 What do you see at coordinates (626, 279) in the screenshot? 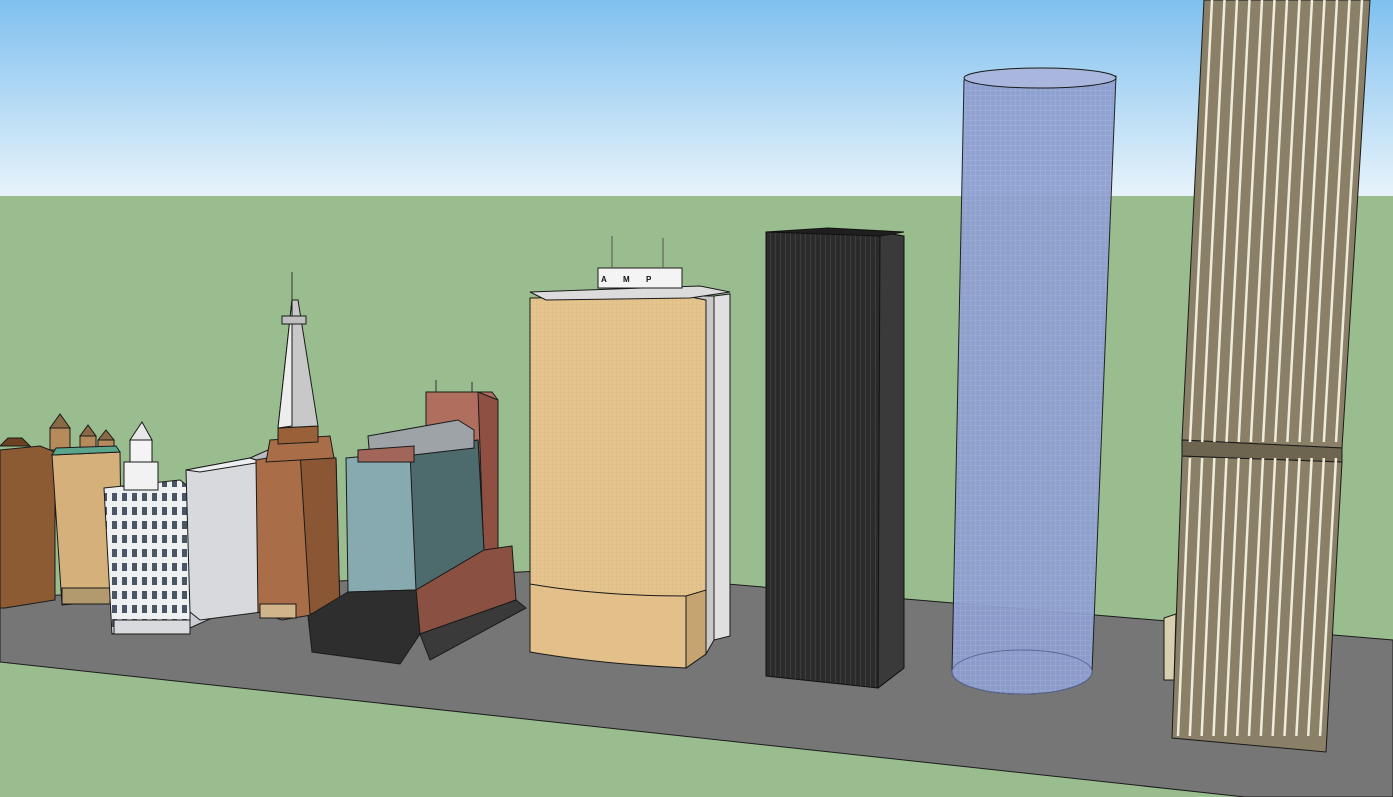
I see `amp-sign-letter-m: M` at bounding box center [626, 279].